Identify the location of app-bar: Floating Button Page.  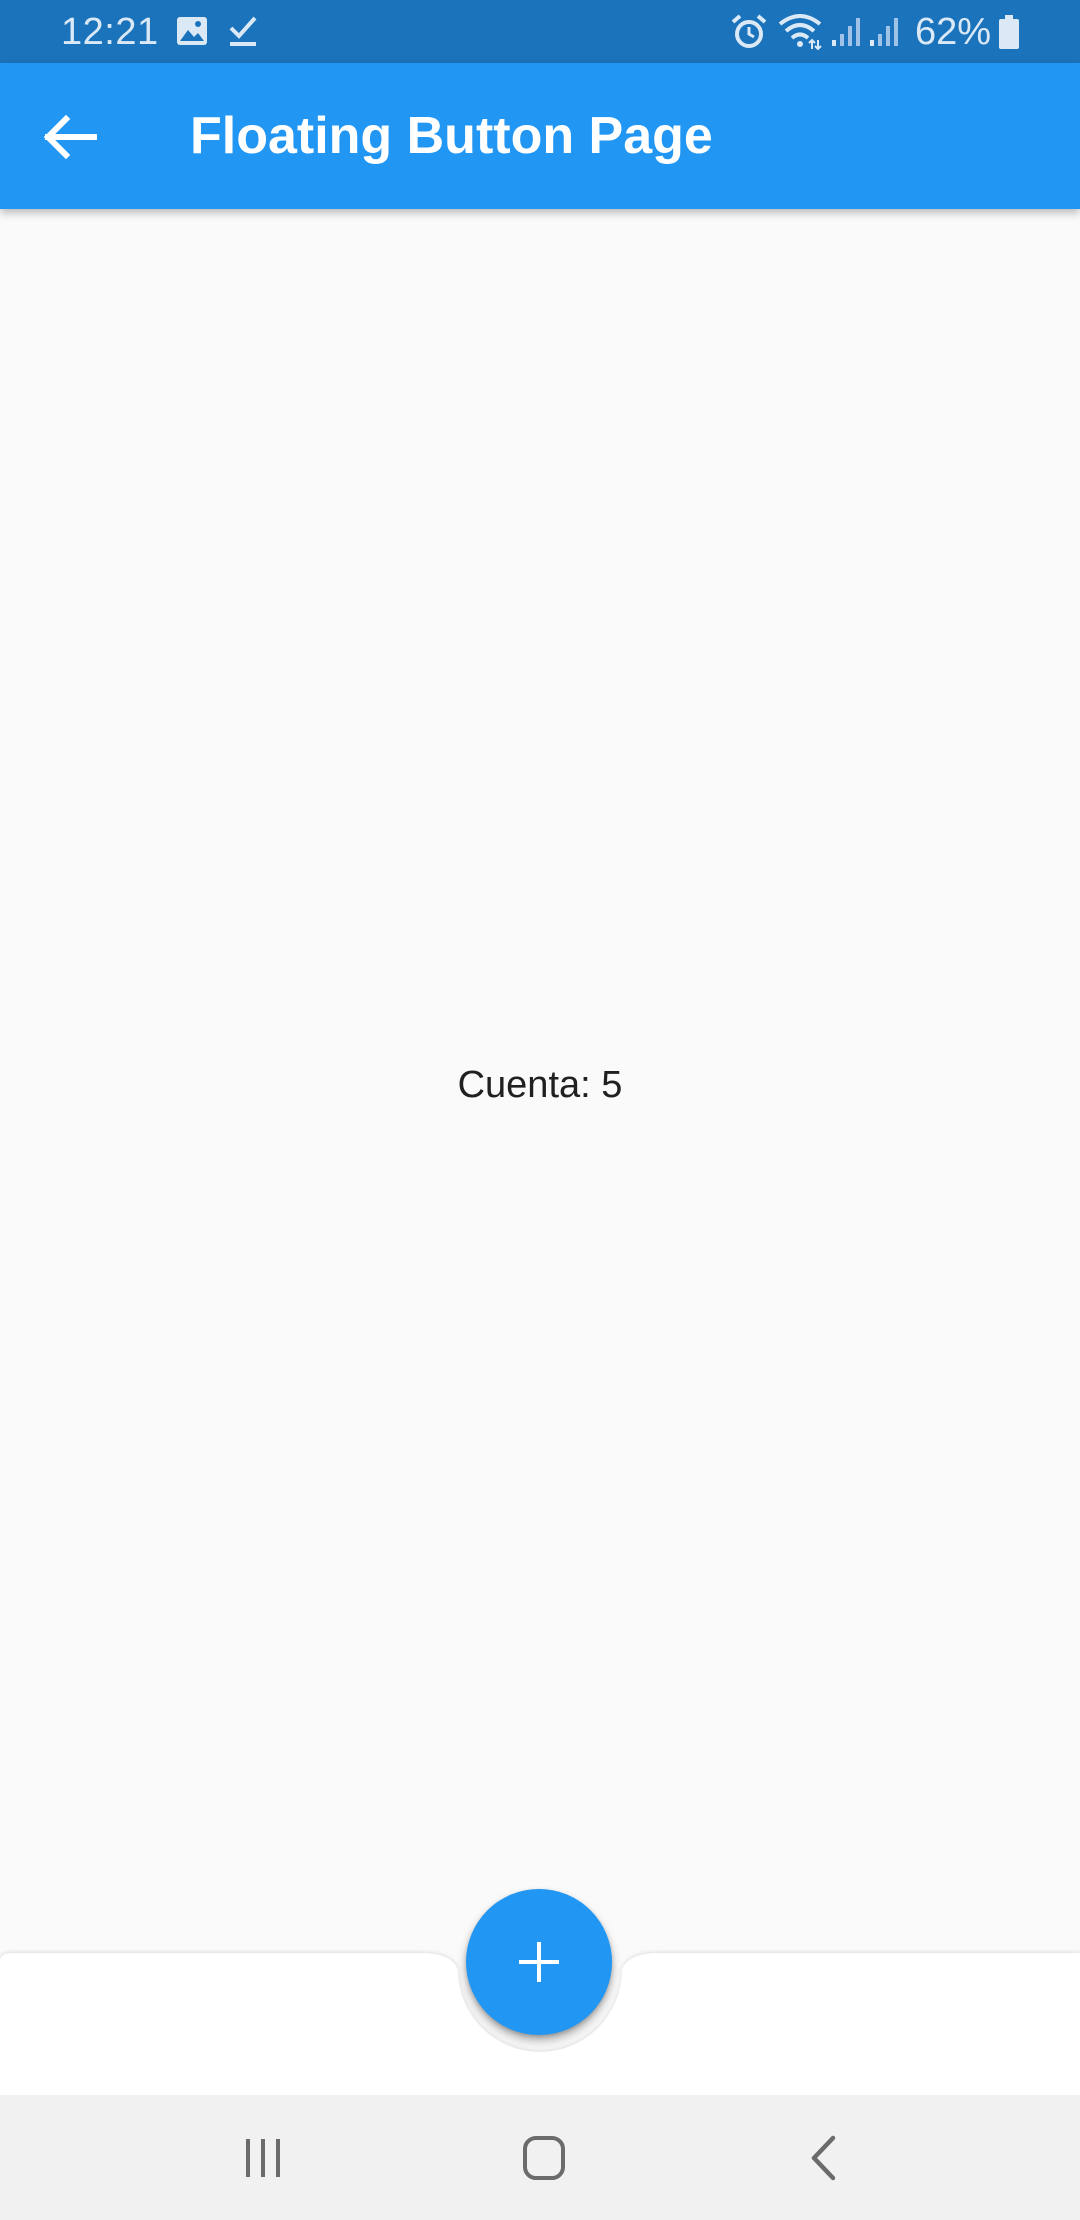
(540, 136).